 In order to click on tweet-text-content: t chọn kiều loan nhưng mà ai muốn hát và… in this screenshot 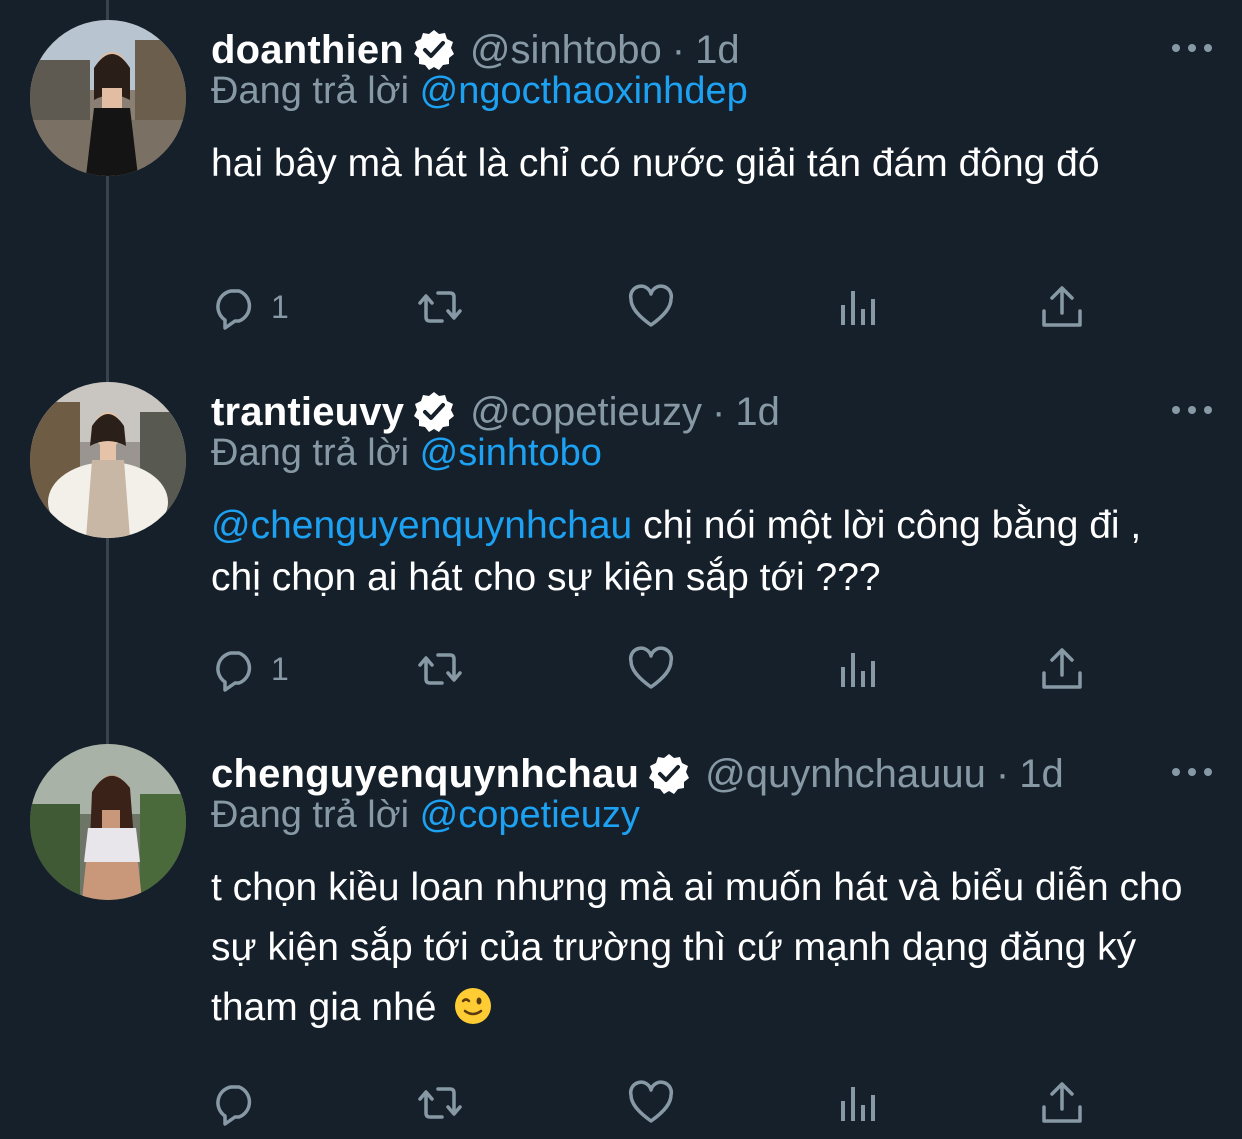, I will do `click(697, 947)`.